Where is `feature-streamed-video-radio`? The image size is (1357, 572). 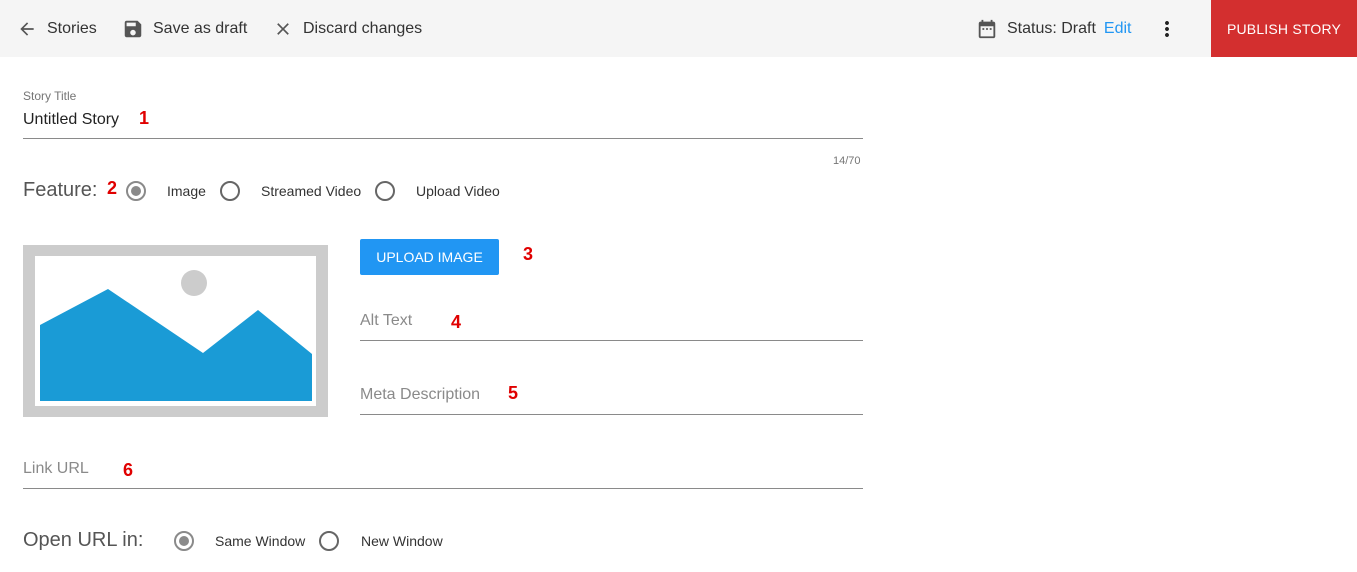
feature-streamed-video-radio is located at coordinates (230, 191).